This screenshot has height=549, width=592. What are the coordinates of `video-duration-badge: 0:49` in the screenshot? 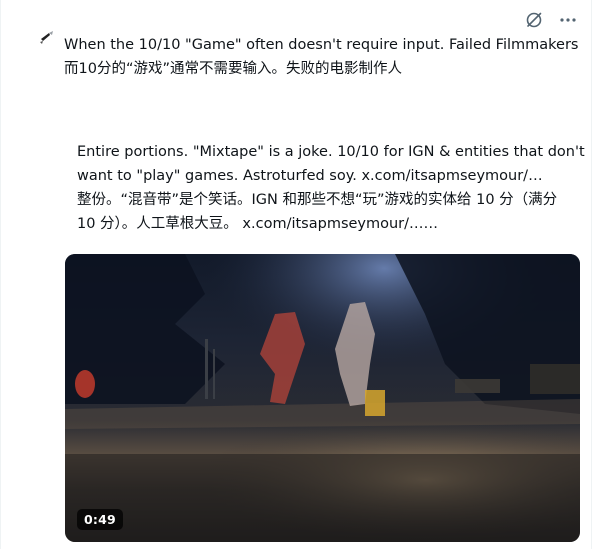 It's located at (100, 519).